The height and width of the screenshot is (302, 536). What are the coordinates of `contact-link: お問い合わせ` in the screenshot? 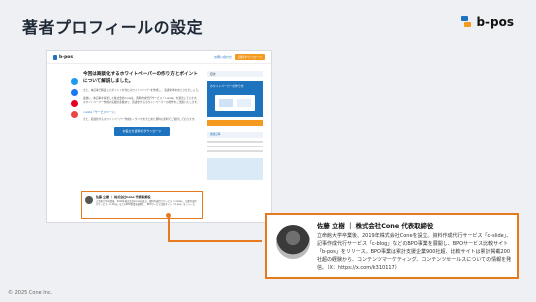 It's located at (223, 57).